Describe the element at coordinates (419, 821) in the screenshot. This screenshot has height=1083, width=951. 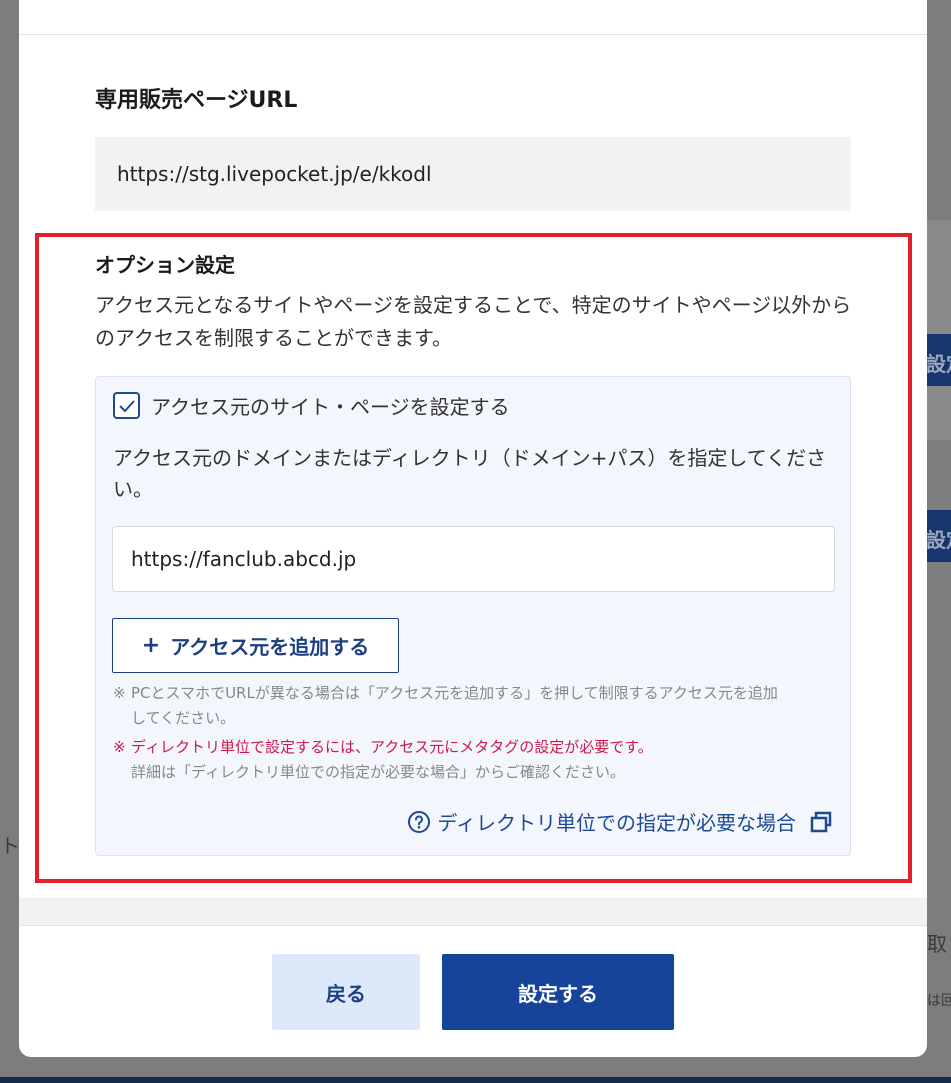
I see `question-circle-icon` at that location.